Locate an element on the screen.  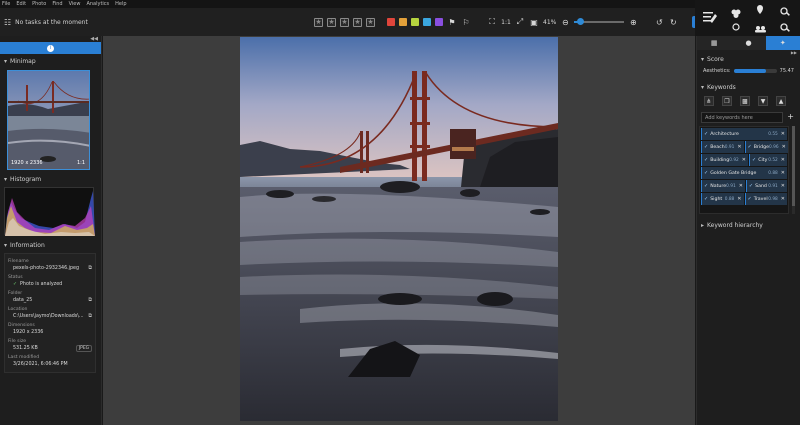
dimensions-value: 1920 x 2336 is located at coordinates (28, 332).